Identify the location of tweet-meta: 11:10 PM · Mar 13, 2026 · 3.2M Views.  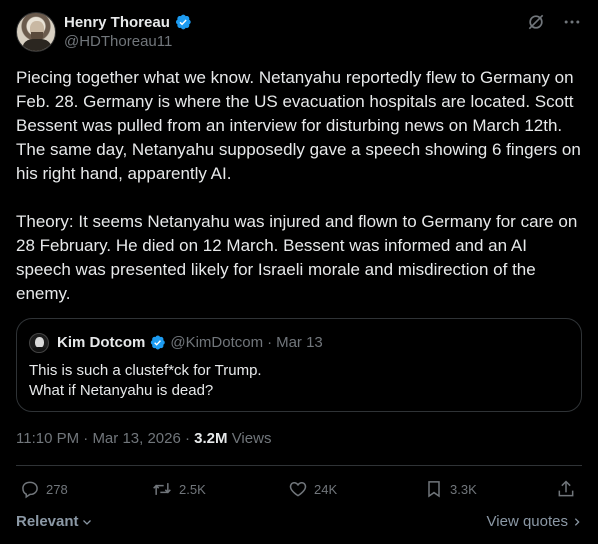
(143, 438).